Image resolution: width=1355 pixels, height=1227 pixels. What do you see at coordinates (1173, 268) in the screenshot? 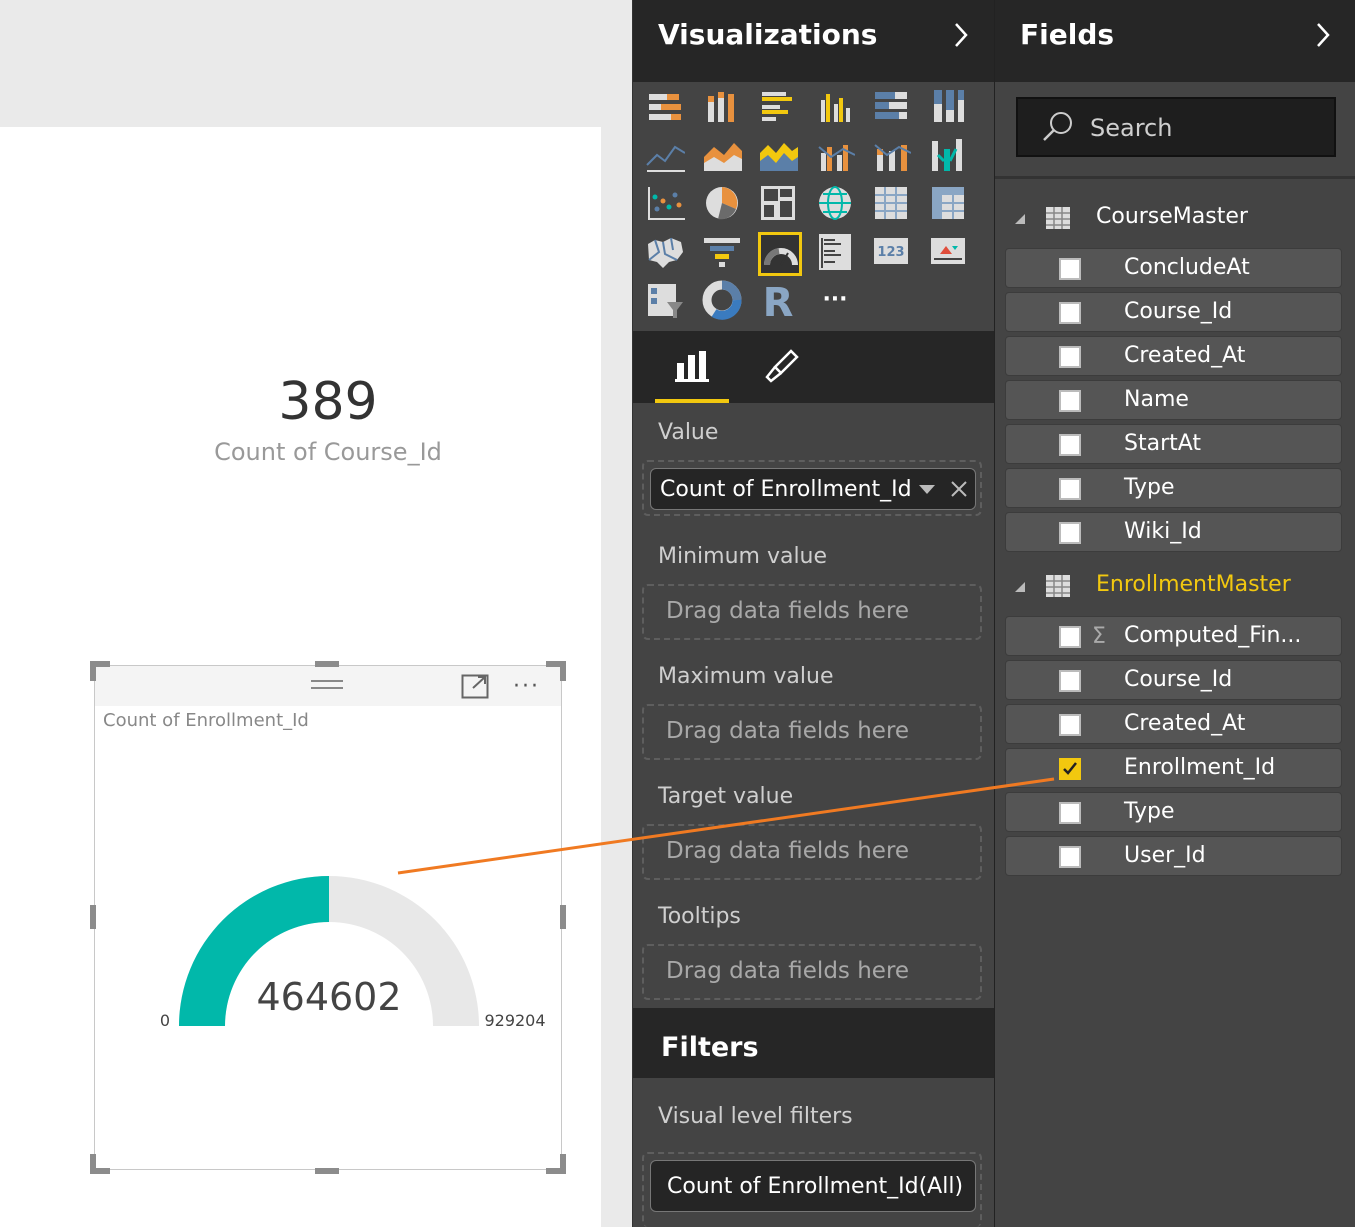
I see `field-row: ConcludeAt` at bounding box center [1173, 268].